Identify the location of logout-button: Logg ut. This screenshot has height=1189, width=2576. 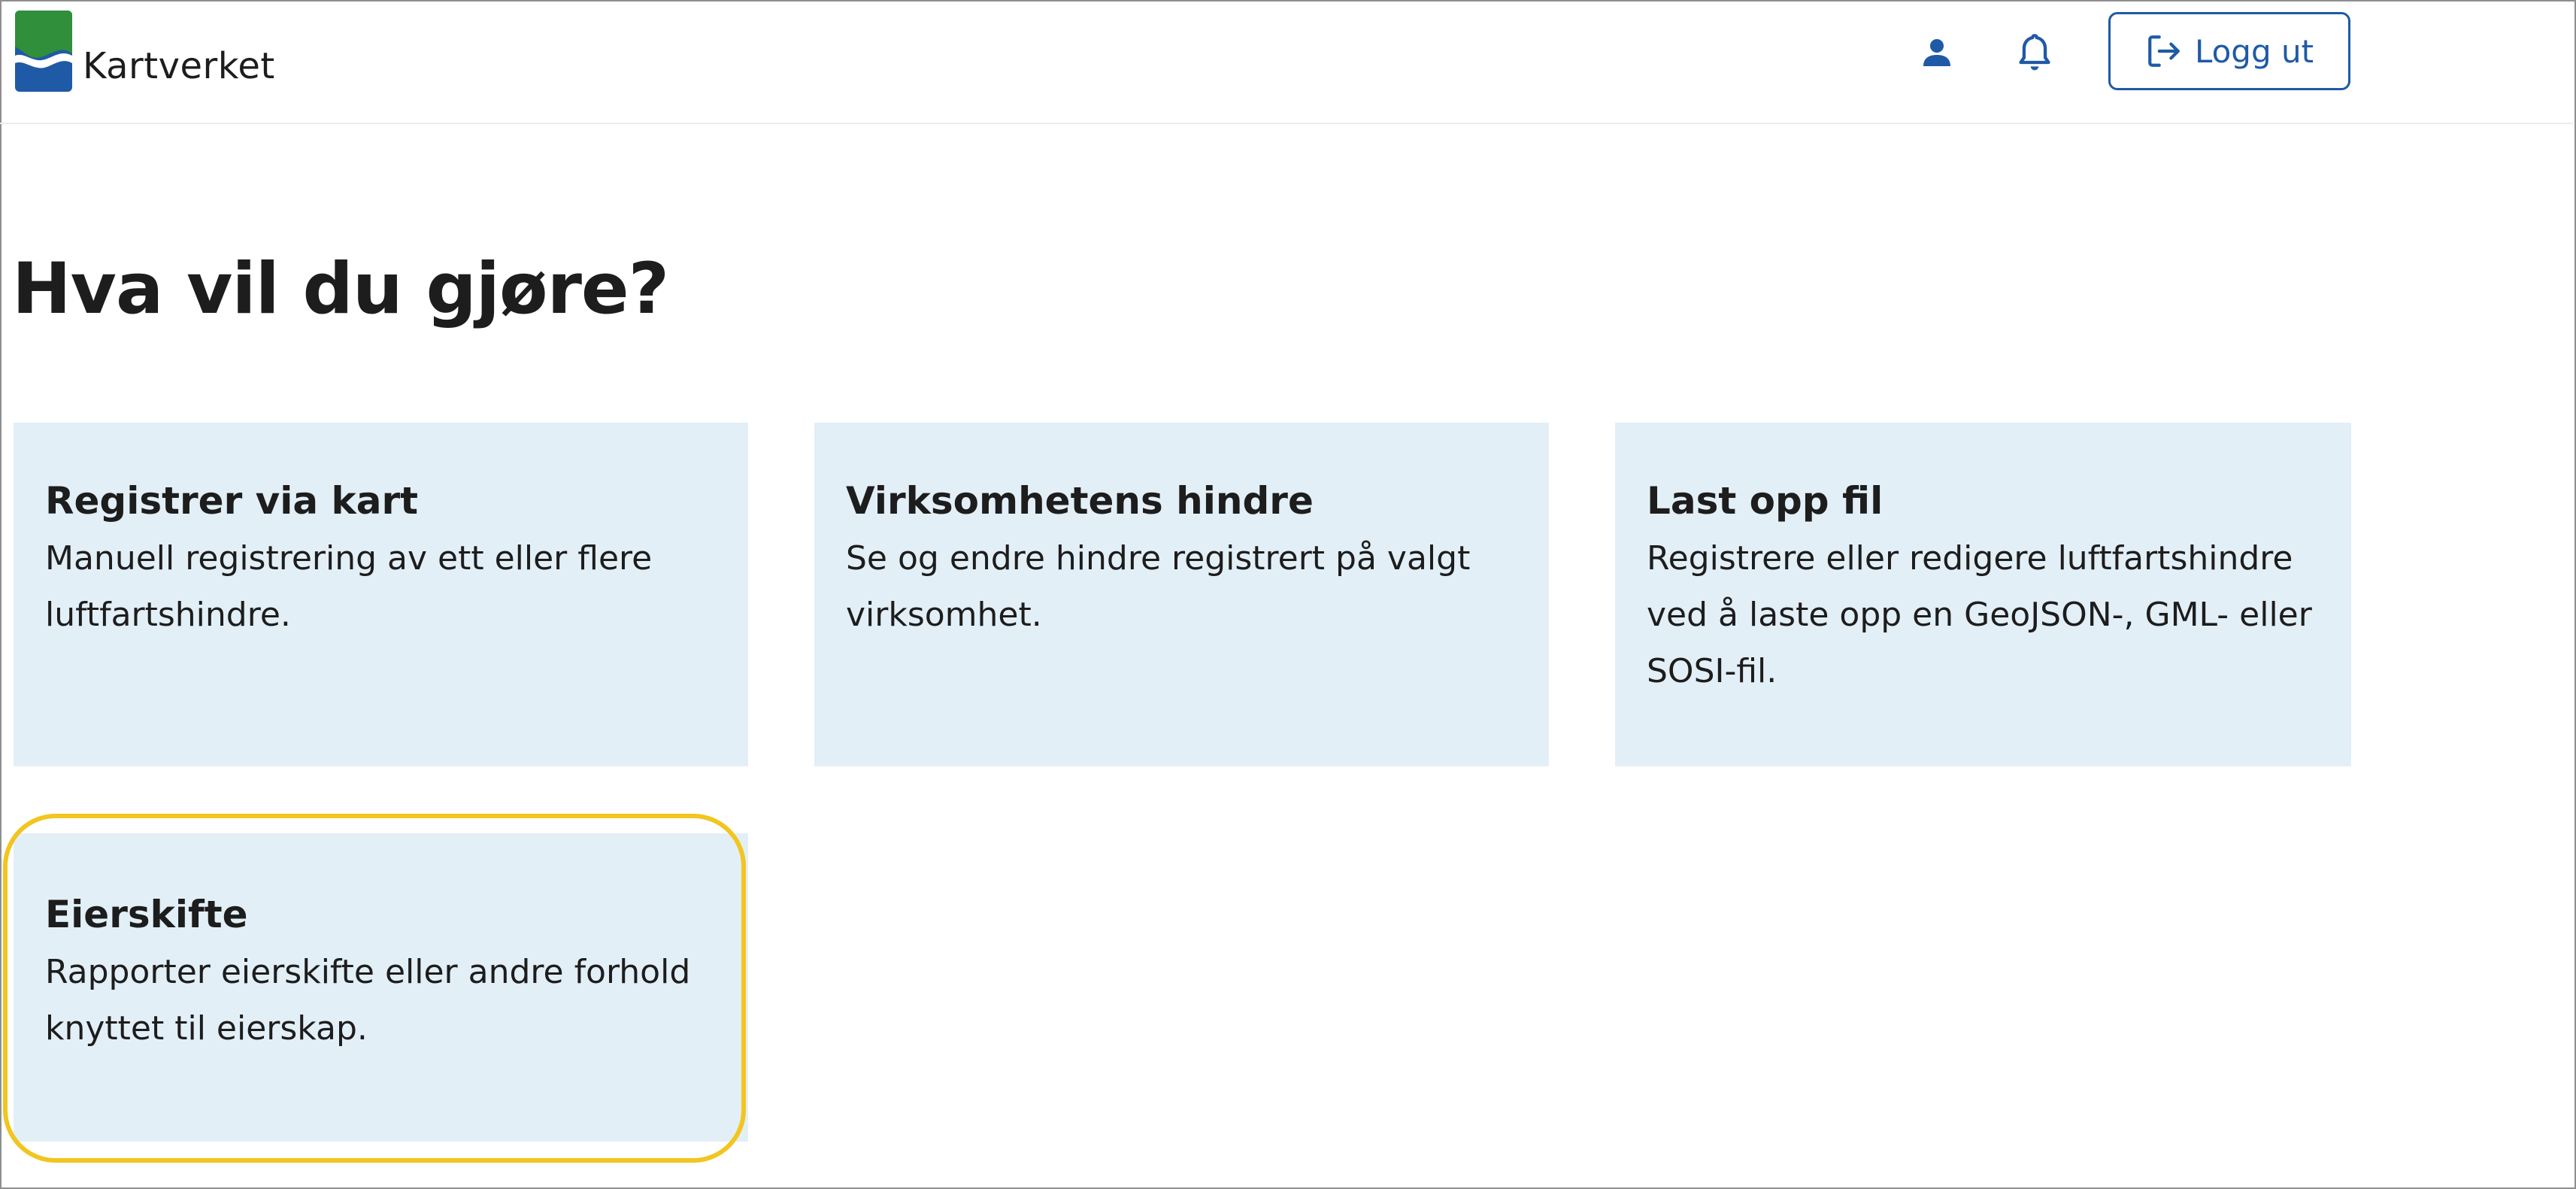
(2229, 51).